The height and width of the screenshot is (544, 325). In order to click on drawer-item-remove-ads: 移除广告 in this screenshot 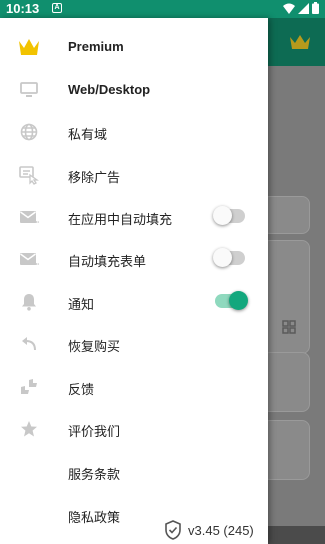, I will do `click(134, 175)`.